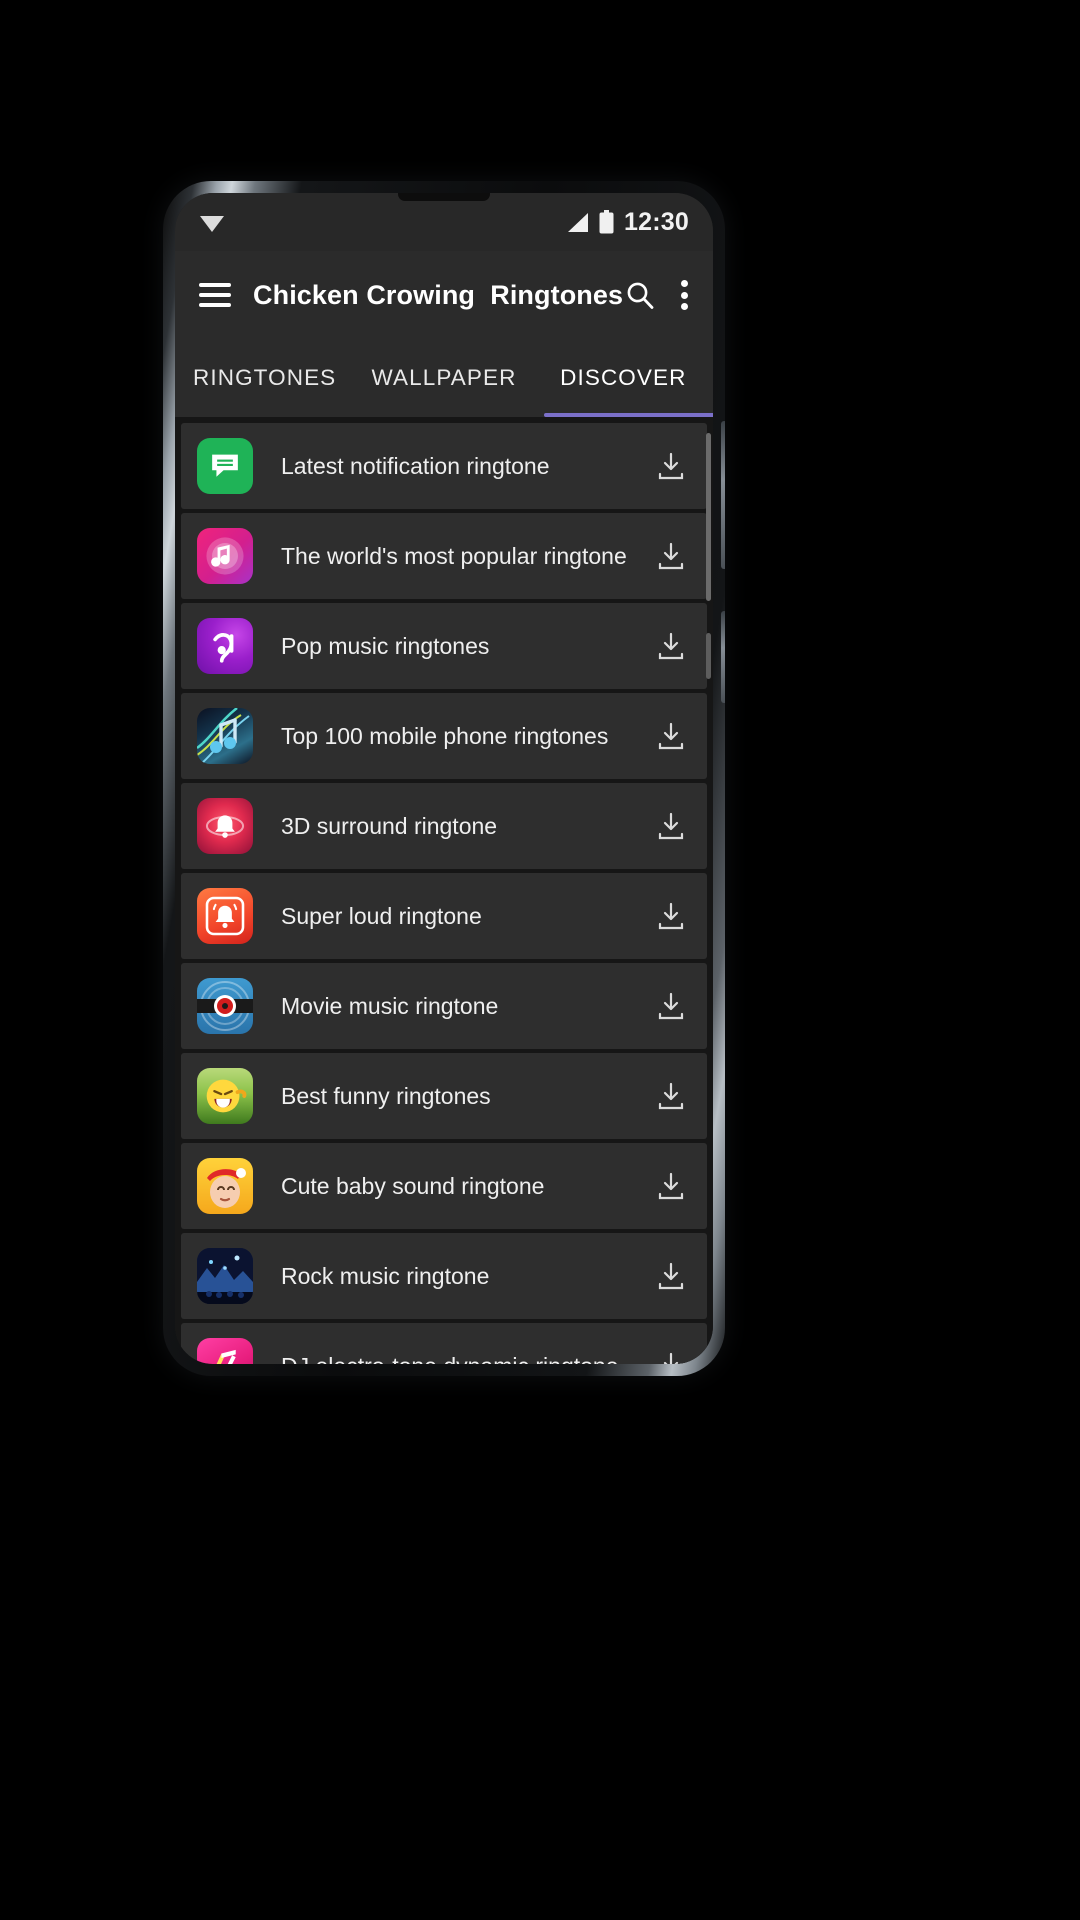 Image resolution: width=1080 pixels, height=1920 pixels. What do you see at coordinates (212, 222) in the screenshot?
I see `wifi-icon` at bounding box center [212, 222].